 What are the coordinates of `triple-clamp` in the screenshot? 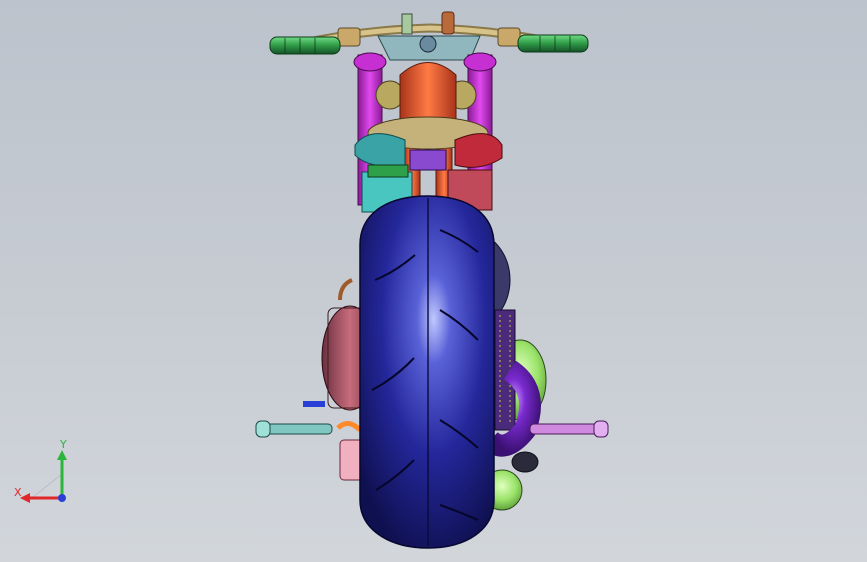 It's located at (429, 48).